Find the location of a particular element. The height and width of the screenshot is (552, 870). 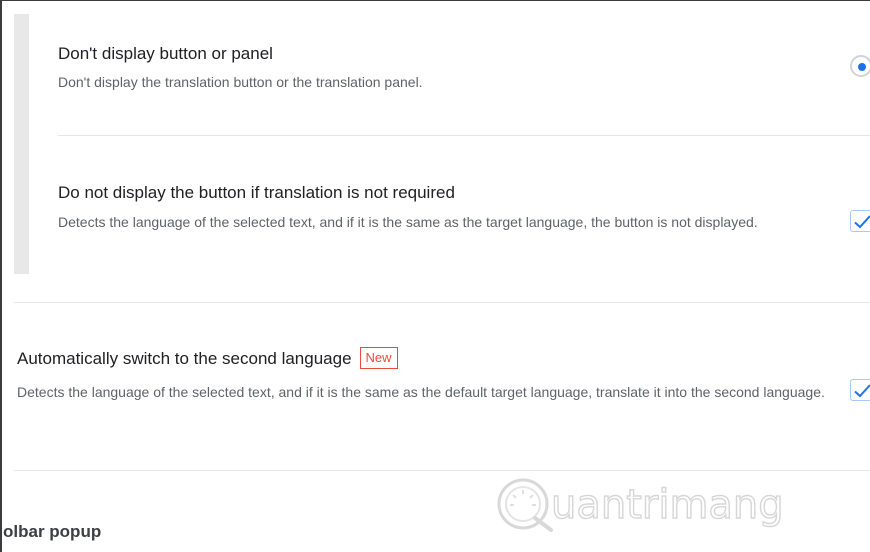

new-badge: New is located at coordinates (378, 358).